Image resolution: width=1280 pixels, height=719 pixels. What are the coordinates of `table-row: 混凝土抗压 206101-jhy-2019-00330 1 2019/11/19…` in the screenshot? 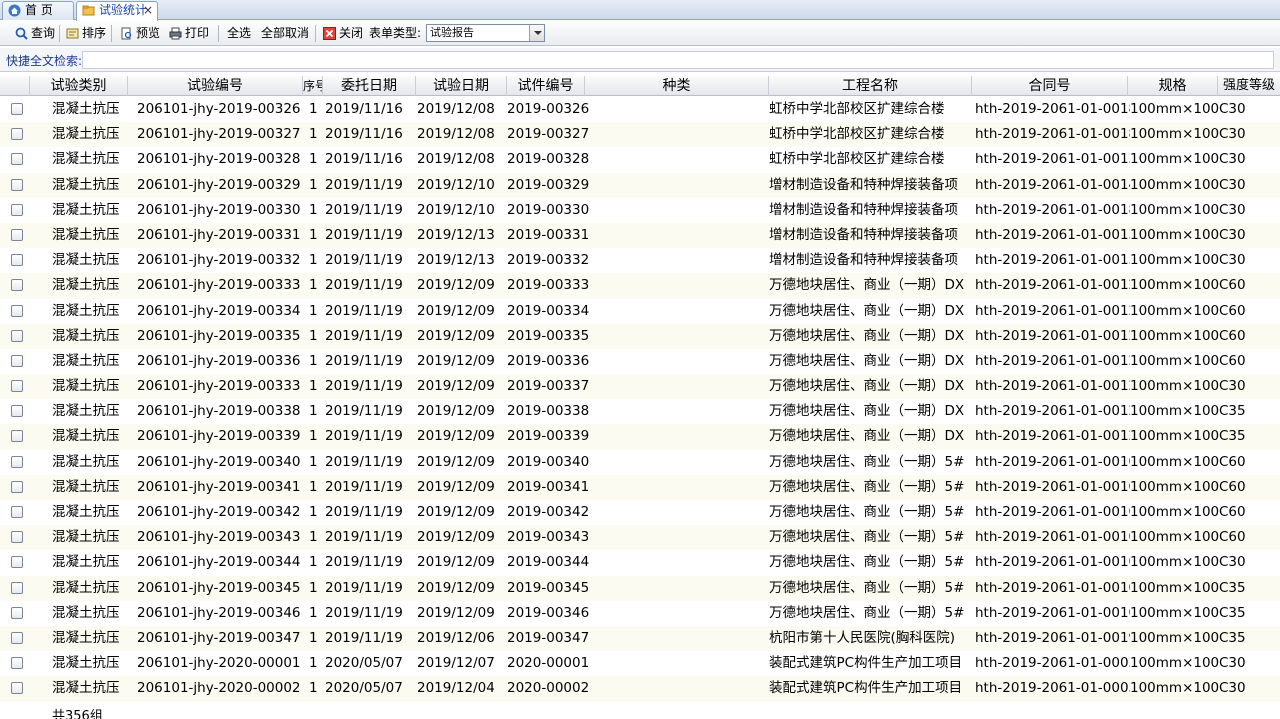 It's located at (640, 210).